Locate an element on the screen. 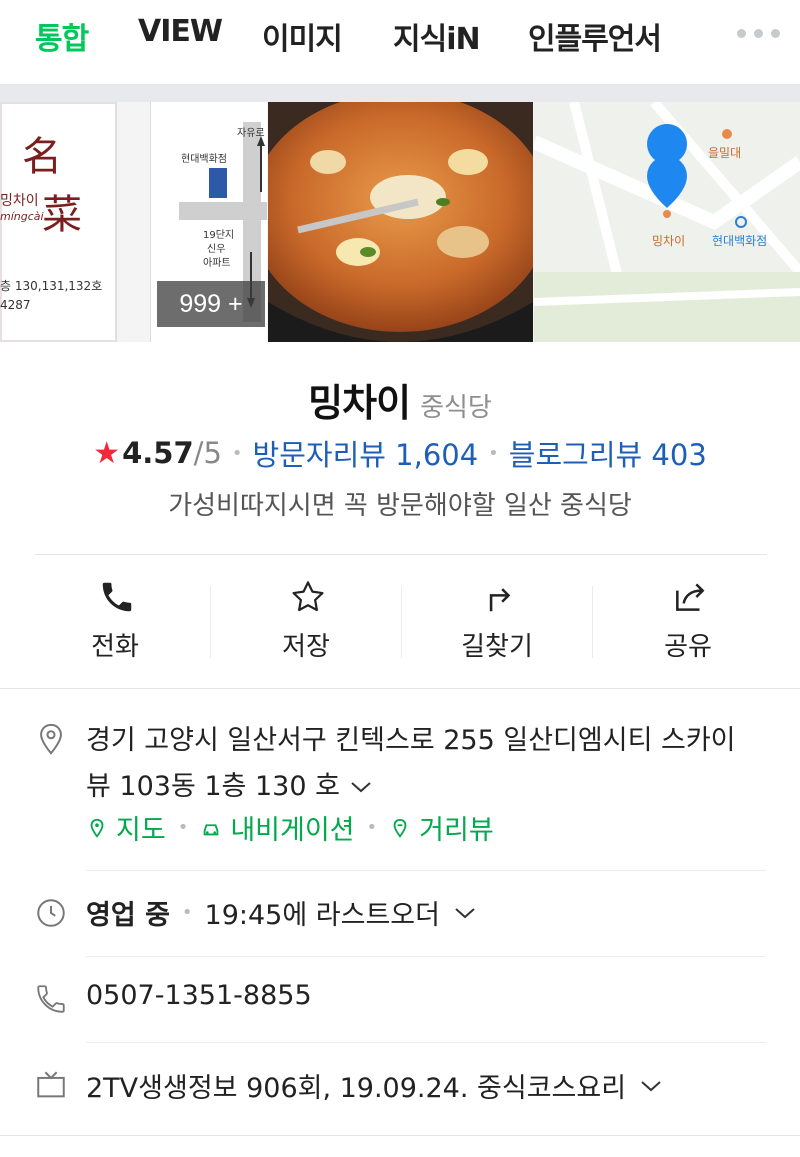  tv-icon is located at coordinates (51, 1084).